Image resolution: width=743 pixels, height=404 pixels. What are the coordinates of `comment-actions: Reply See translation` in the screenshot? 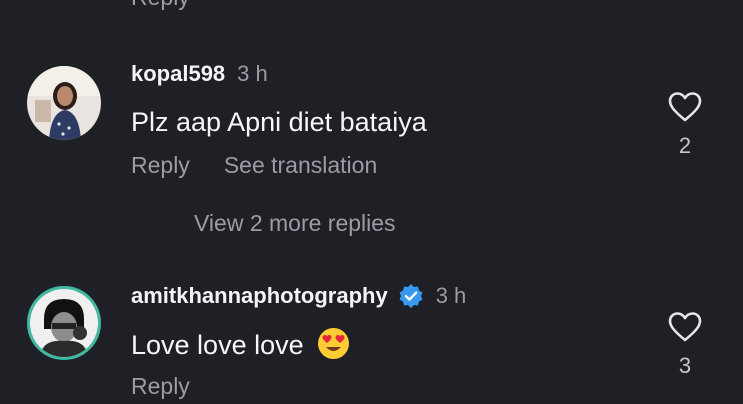 It's located at (254, 165).